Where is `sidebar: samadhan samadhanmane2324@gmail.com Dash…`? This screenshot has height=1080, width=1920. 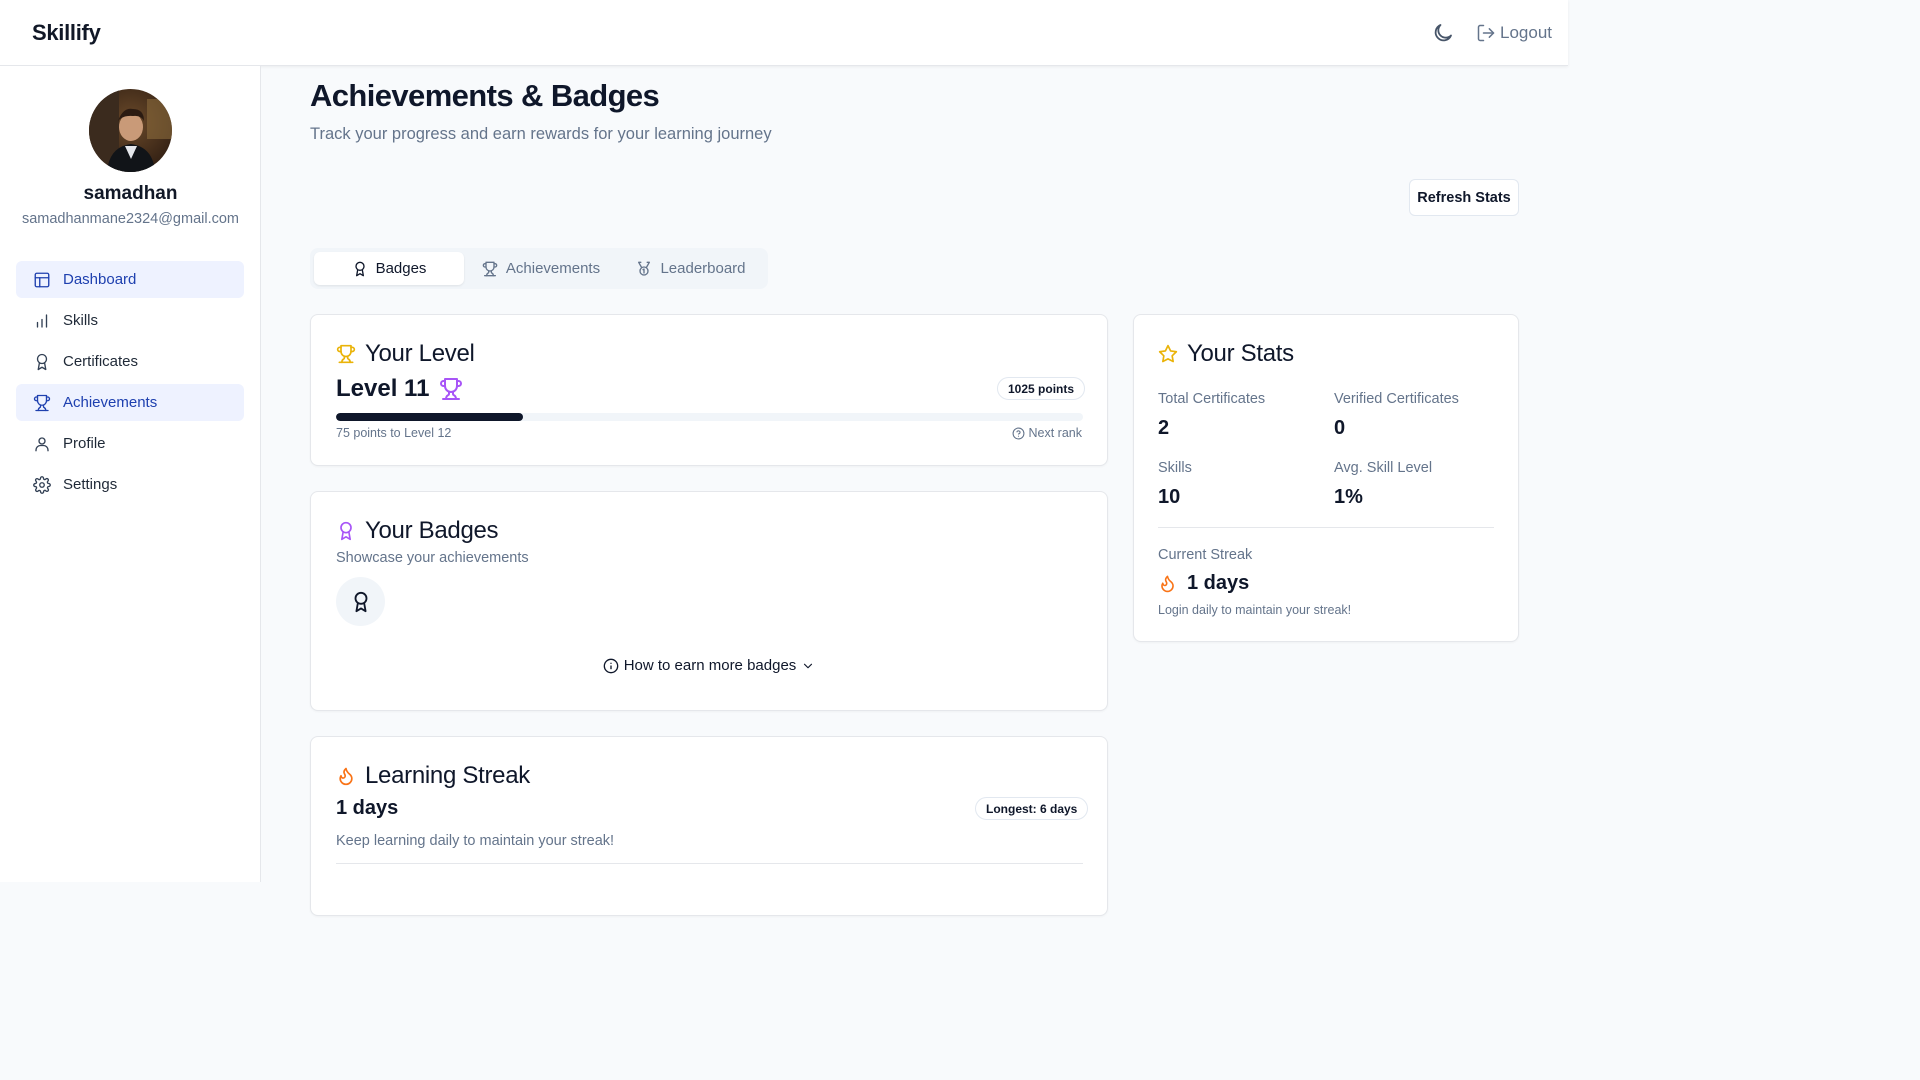
sidebar: samadhan samadhanmane2324@gmail.com Dash… is located at coordinates (130, 474).